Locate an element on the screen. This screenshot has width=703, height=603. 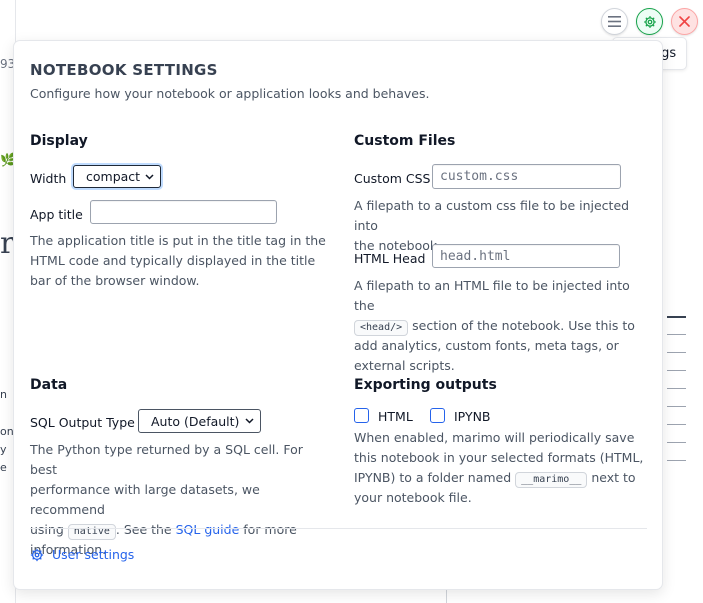
custom-css-input: custom.css is located at coordinates (526, 176).